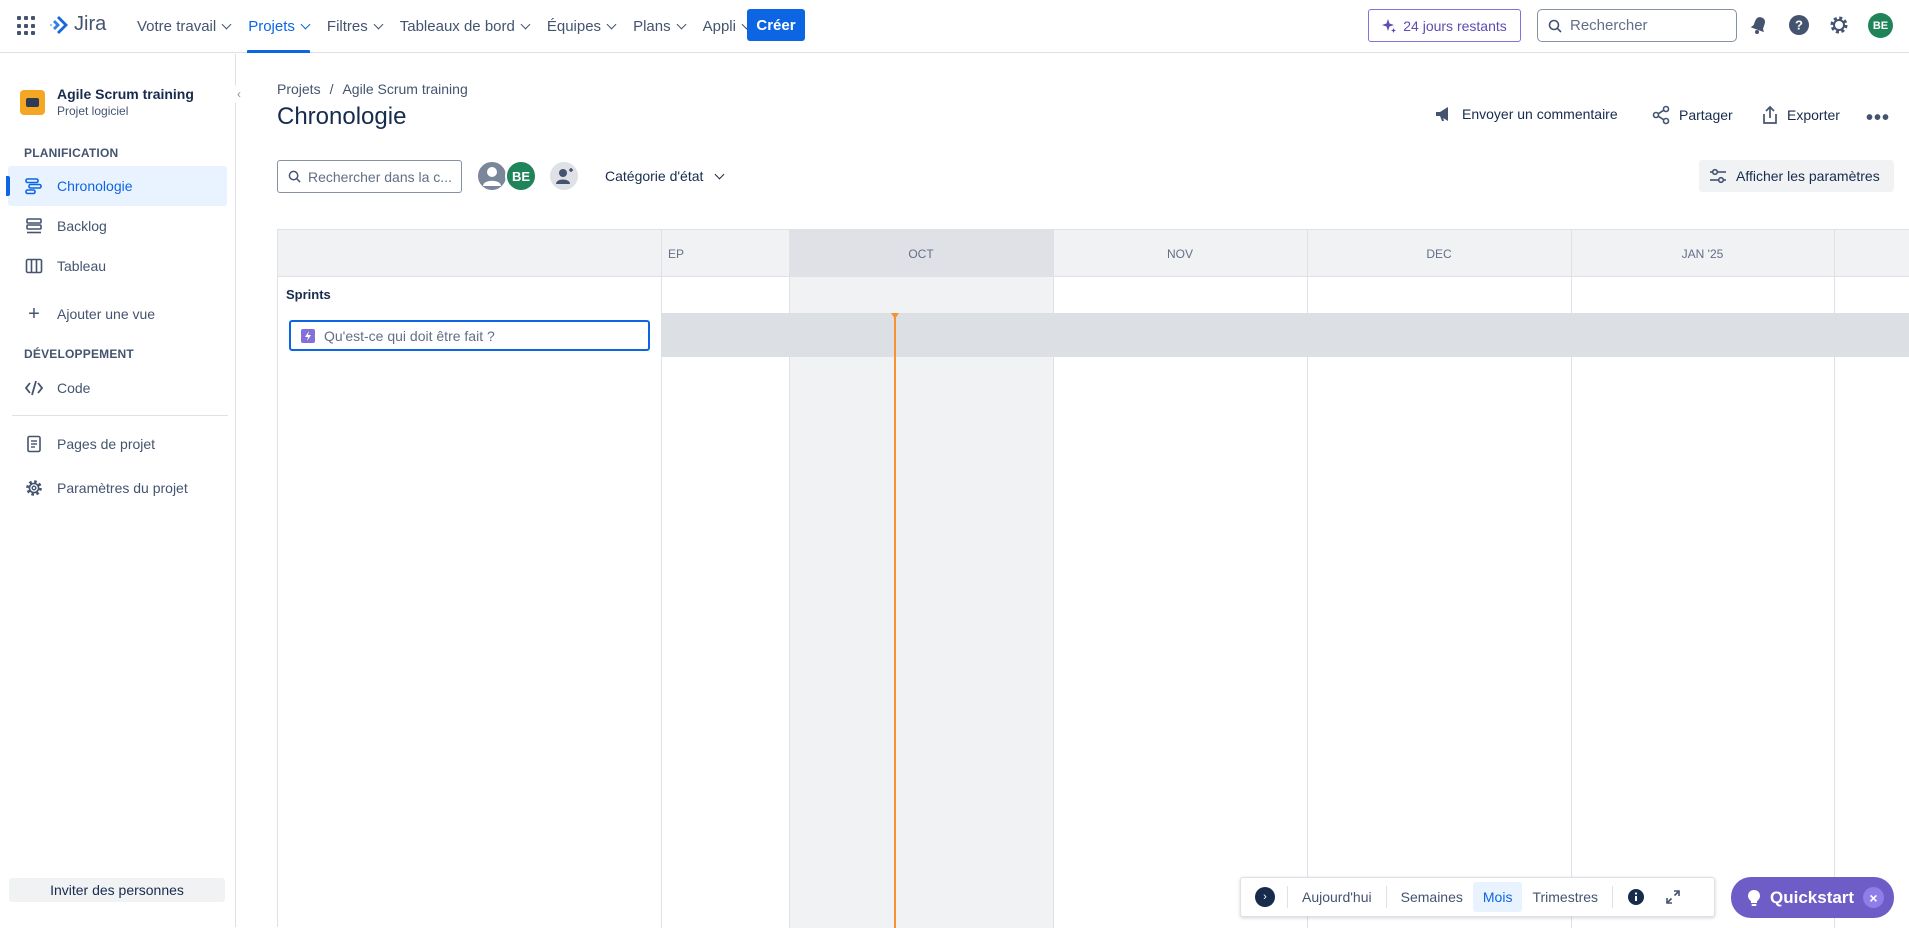 This screenshot has height=928, width=1909. What do you see at coordinates (107, 102) in the screenshot?
I see `project-header: Agile Scrum training Projet logiciel` at bounding box center [107, 102].